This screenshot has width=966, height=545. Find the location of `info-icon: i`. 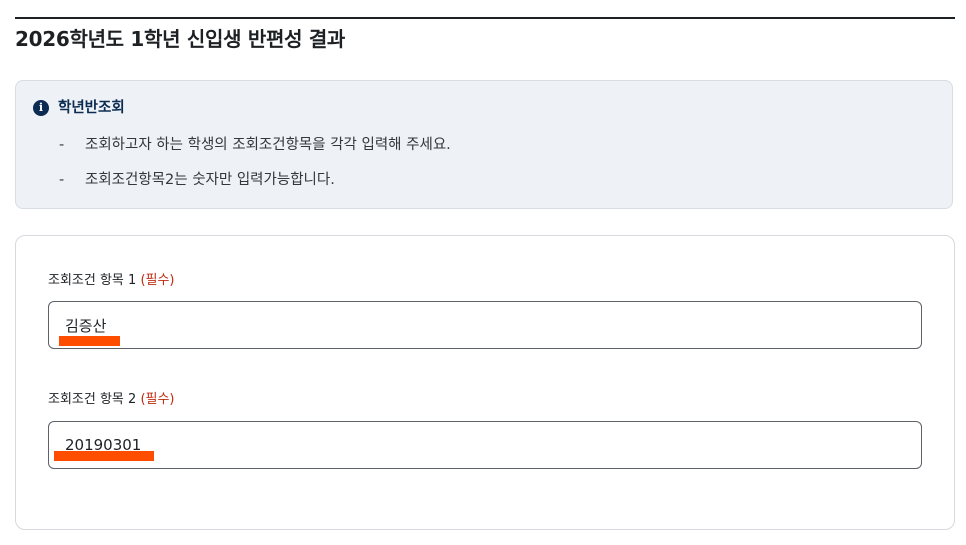

info-icon: i is located at coordinates (41, 108).